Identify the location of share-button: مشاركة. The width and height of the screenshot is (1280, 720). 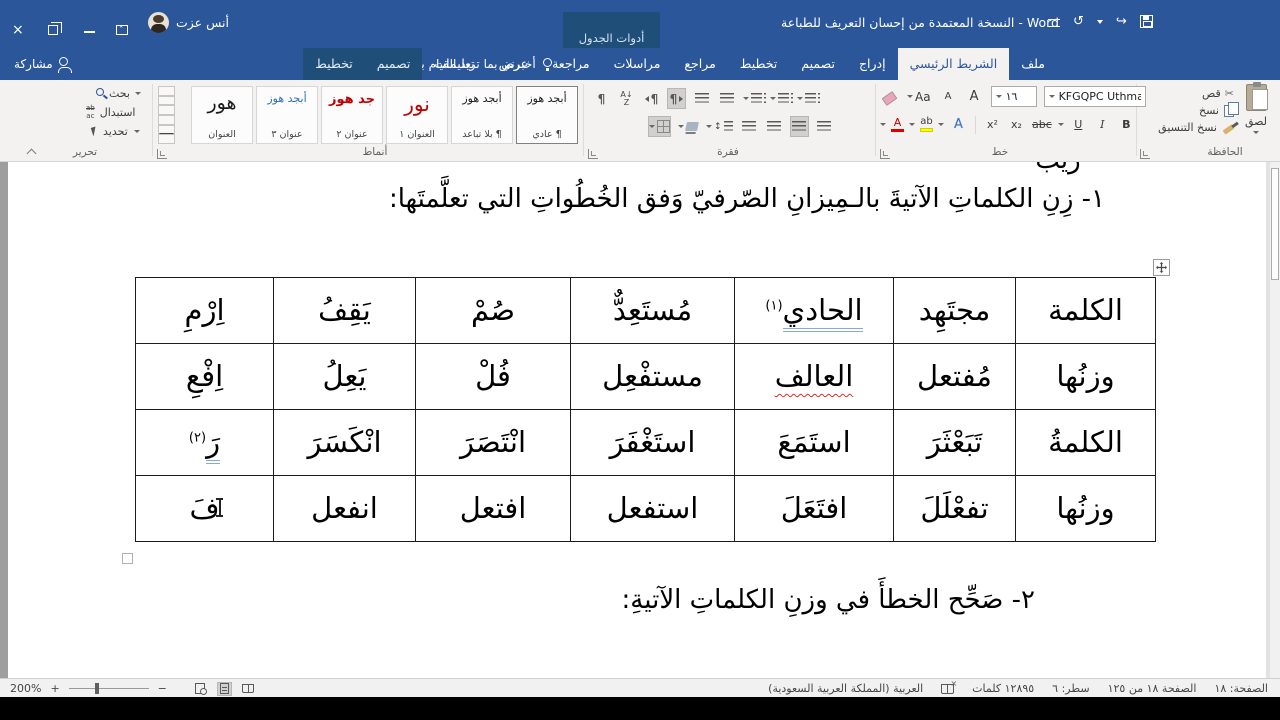
(43, 64).